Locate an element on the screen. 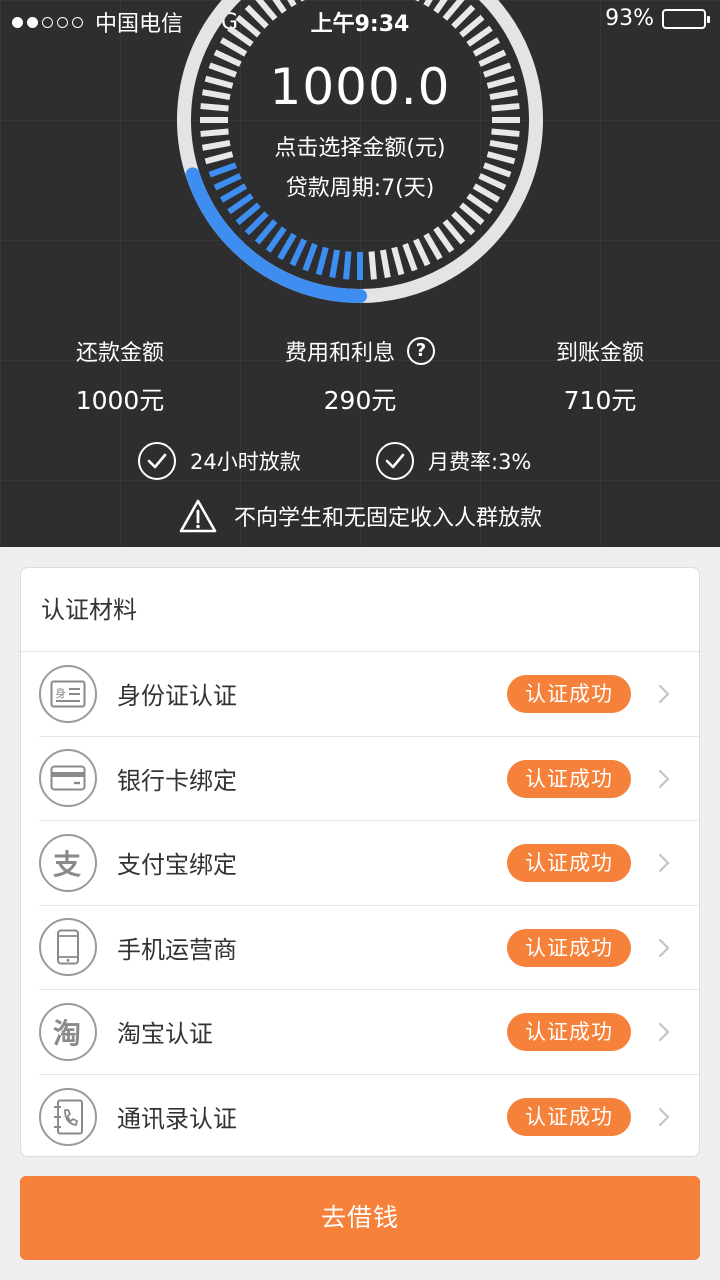 The image size is (720, 1280). alipay-icon: 支 is located at coordinates (68, 862).